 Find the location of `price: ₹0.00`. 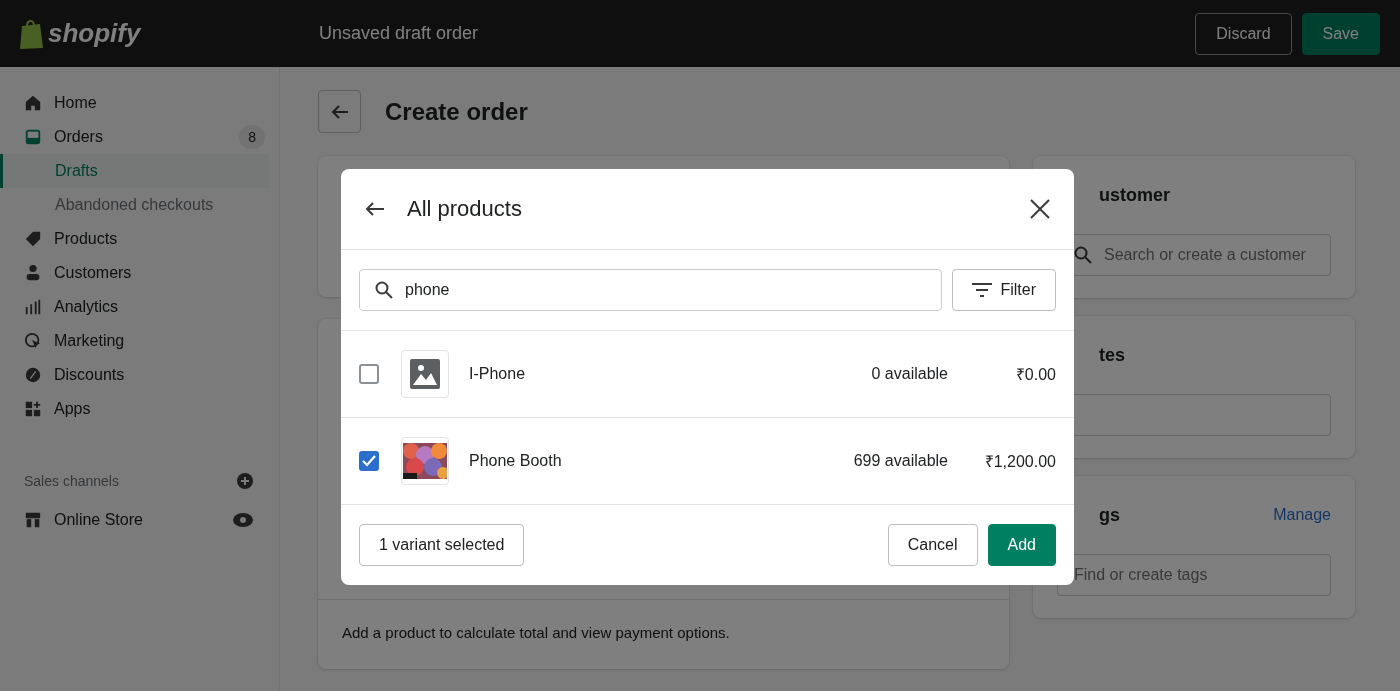

price: ₹0.00 is located at coordinates (1035, 375).